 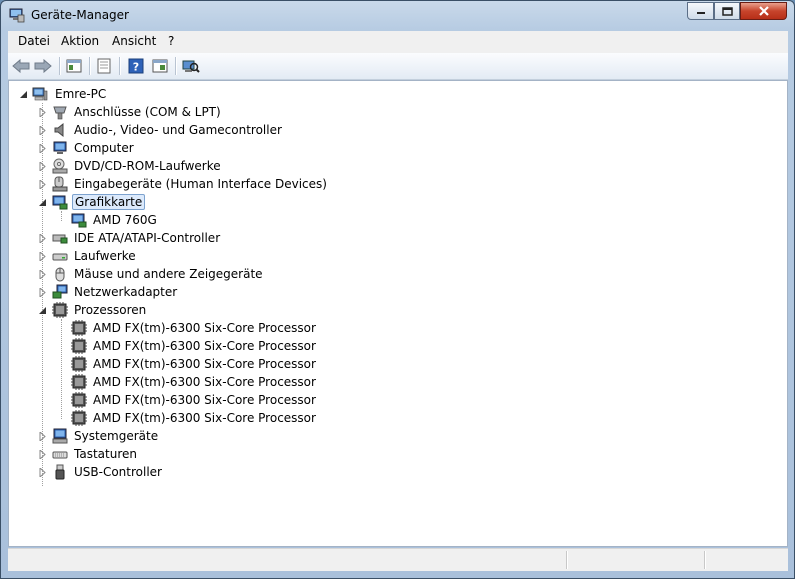 I want to click on back-icon, so click(x=21, y=66).